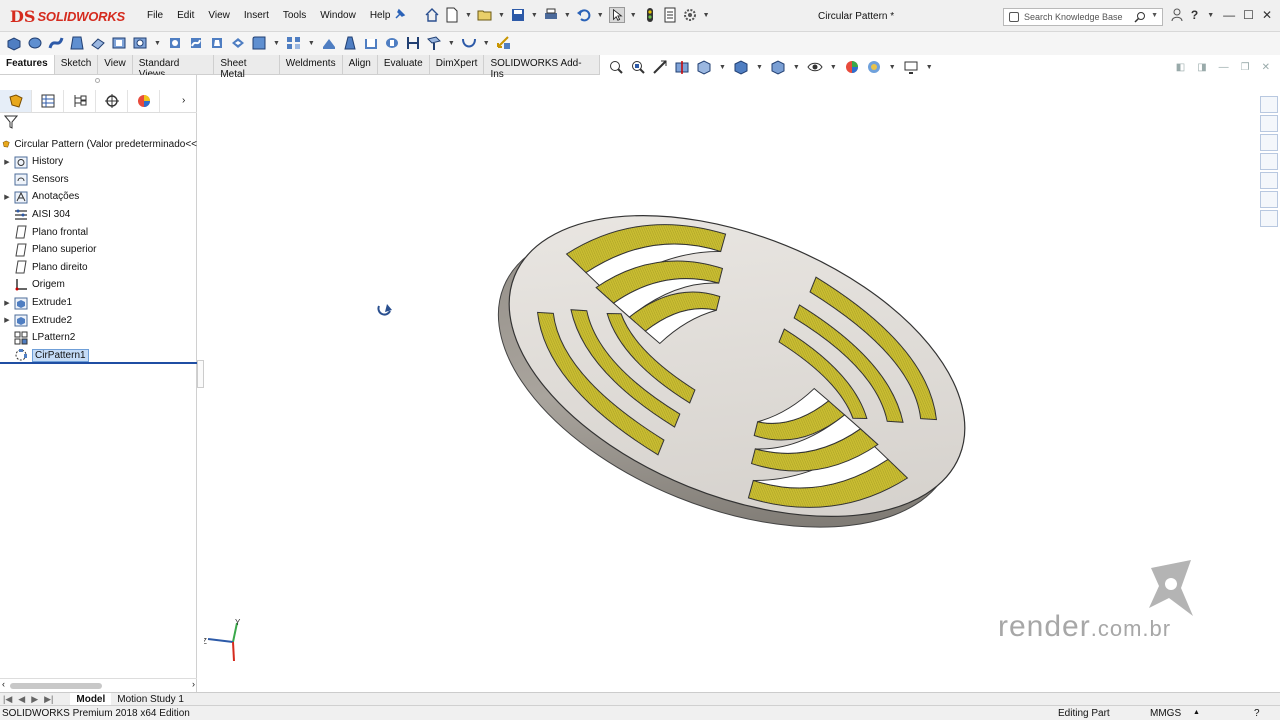  What do you see at coordinates (1269, 123) in the screenshot?
I see `design-library-icon` at bounding box center [1269, 123].